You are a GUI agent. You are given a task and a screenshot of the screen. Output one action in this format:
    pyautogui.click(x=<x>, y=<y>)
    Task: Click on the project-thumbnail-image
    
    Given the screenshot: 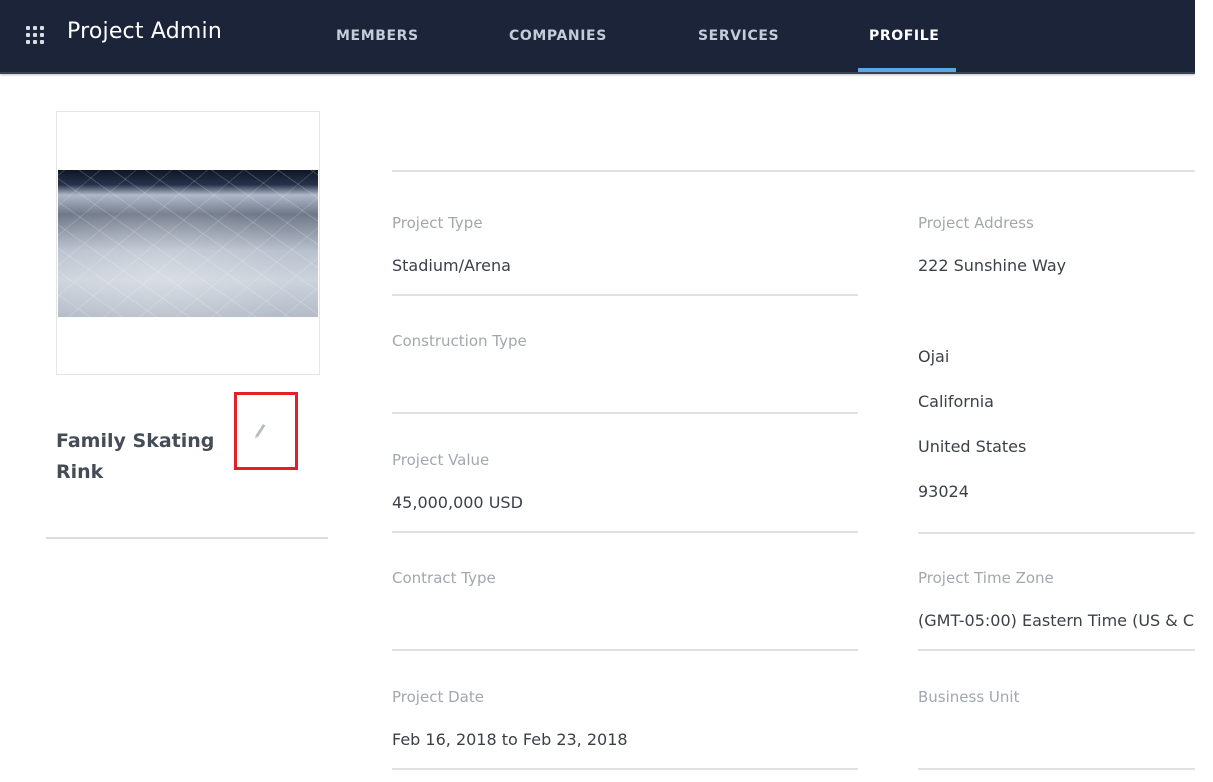 What is the action you would take?
    pyautogui.click(x=188, y=243)
    